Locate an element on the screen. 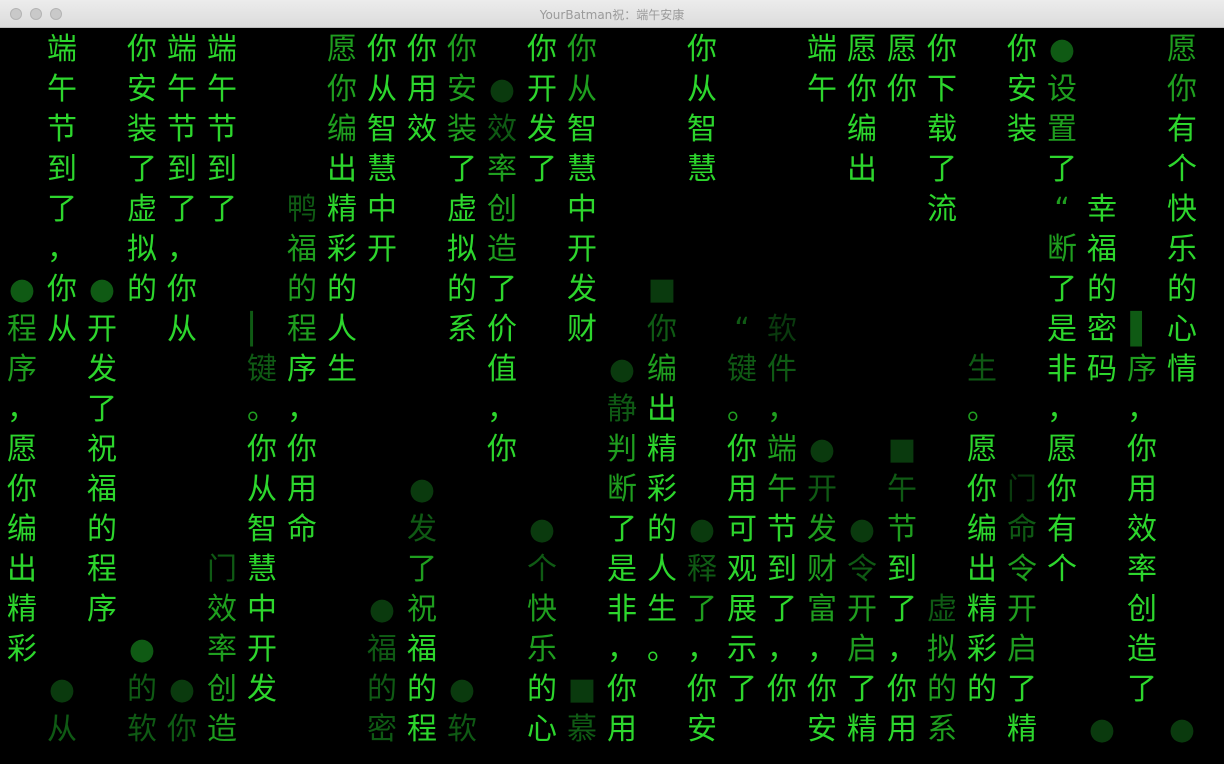  rain-glyph: ▌ is located at coordinates (1142, 329).